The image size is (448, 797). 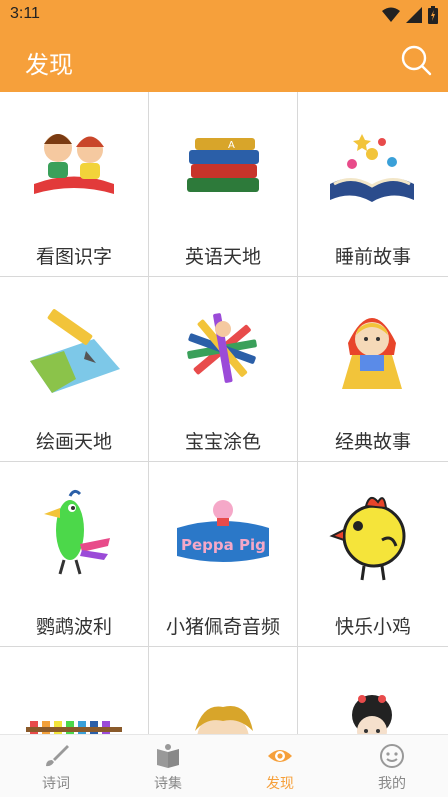 What do you see at coordinates (373, 690) in the screenshot?
I see `grid-item-chinese-girl` at bounding box center [373, 690].